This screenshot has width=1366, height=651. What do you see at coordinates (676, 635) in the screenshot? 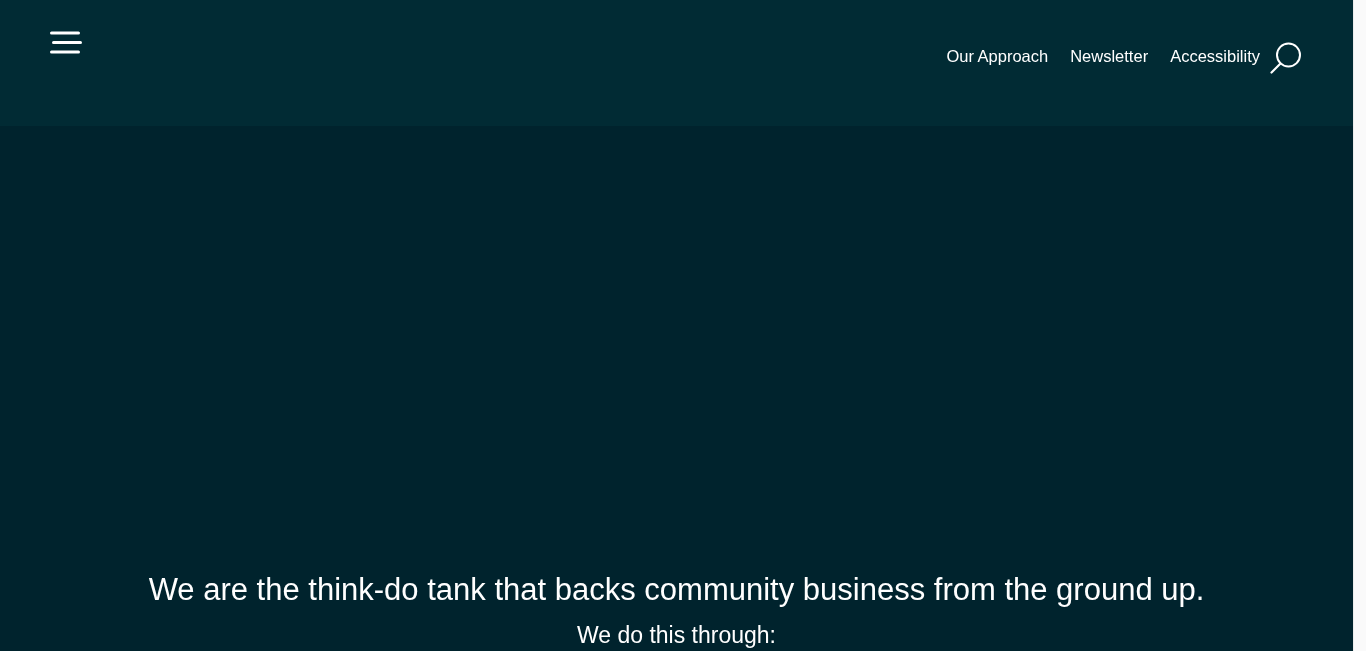
I see `hero-subheading: We do this through:` at bounding box center [676, 635].